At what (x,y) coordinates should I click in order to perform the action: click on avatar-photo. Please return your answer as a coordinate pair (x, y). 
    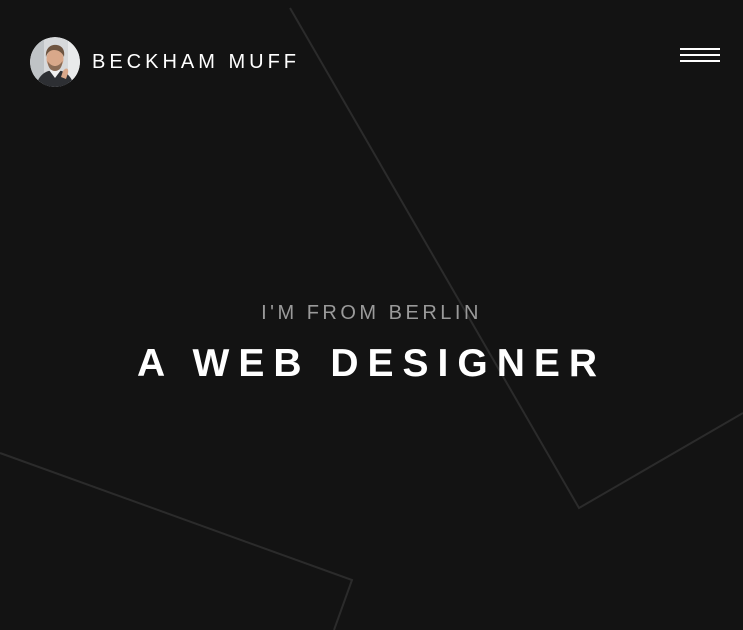
    Looking at the image, I should click on (55, 62).